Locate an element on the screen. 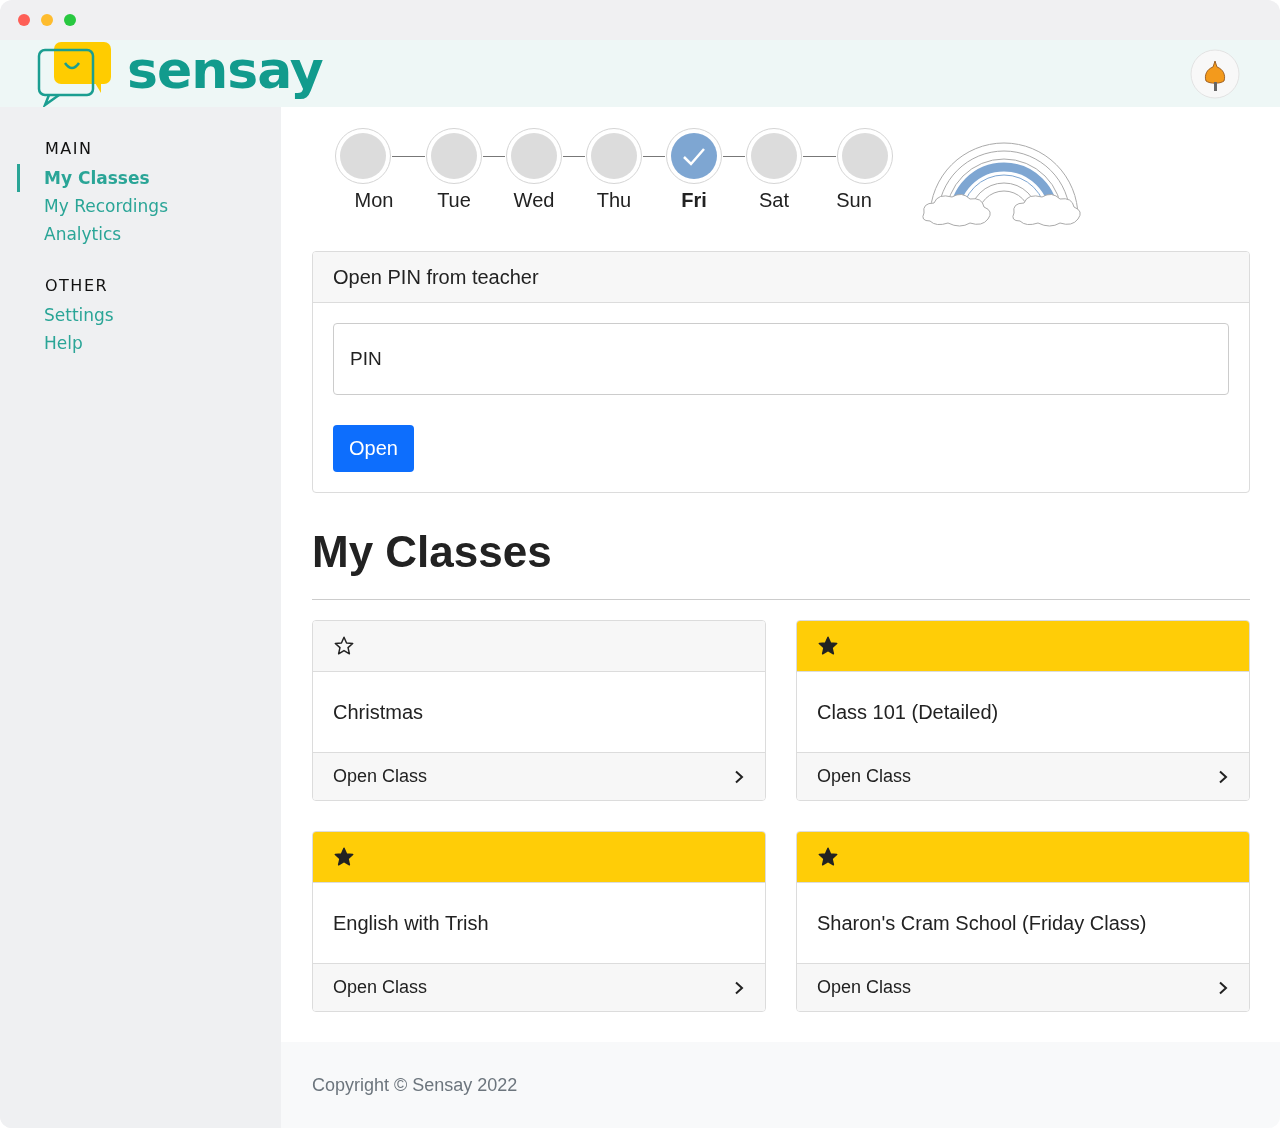 The height and width of the screenshot is (1128, 1280). day-label: Tue is located at coordinates (454, 200).